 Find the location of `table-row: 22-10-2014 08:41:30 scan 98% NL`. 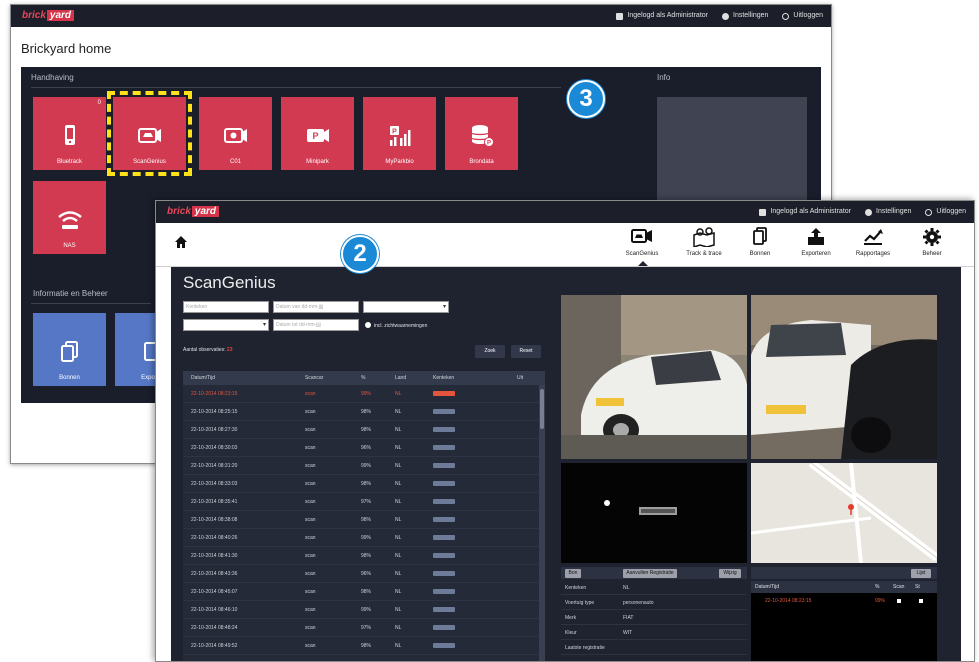

table-row: 22-10-2014 08:41:30 scan 98% NL is located at coordinates (364, 556).